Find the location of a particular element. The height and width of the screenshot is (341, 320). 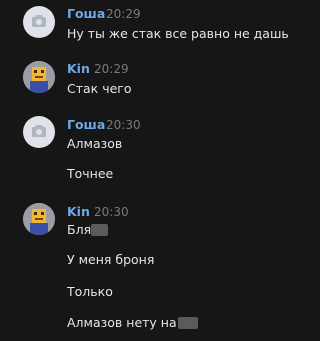

message-line: Бля is located at coordinates (88, 230).